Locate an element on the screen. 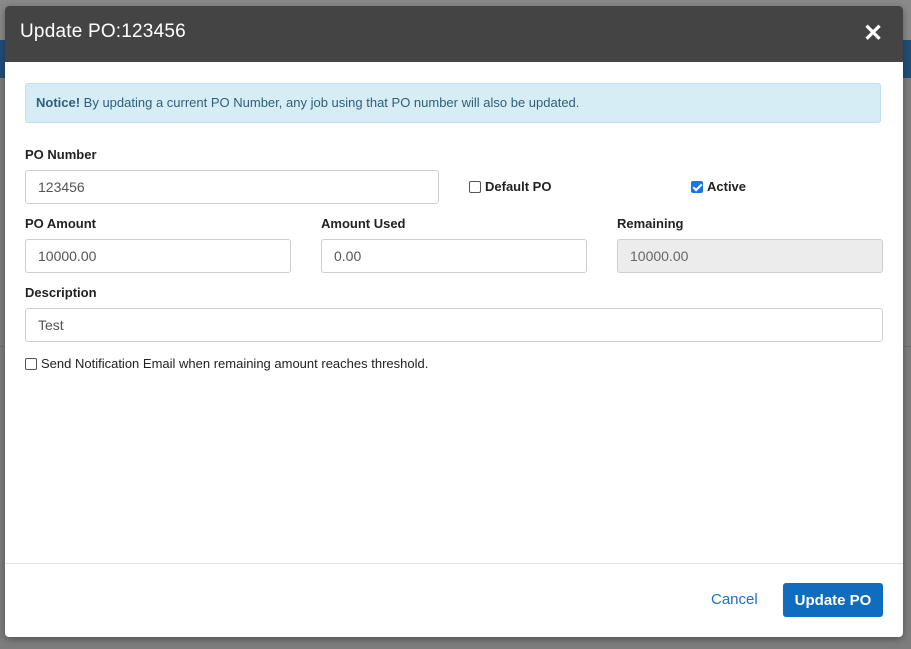 The height and width of the screenshot is (649, 911). po-number-input is located at coordinates (232, 187).